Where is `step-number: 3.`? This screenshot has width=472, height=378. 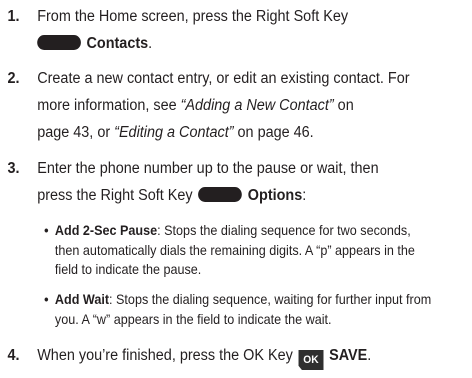
step-number: 3. is located at coordinates (13, 168).